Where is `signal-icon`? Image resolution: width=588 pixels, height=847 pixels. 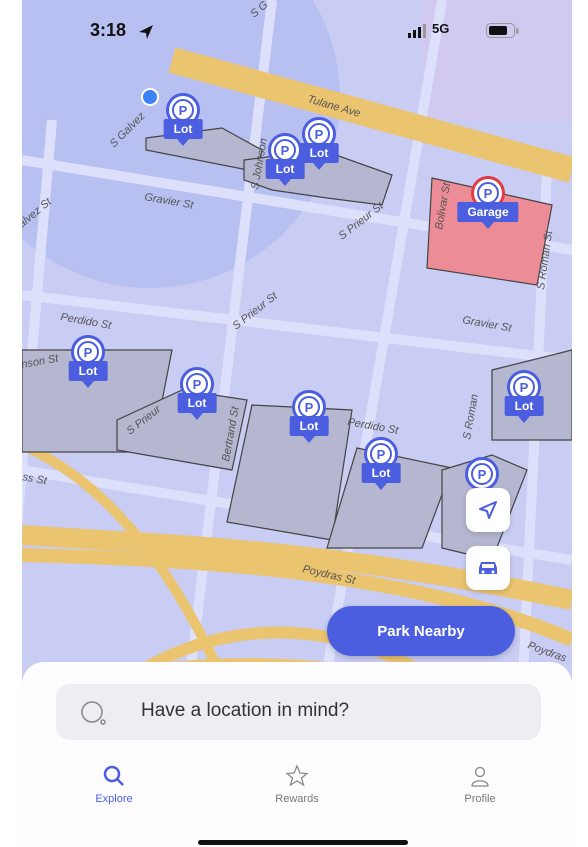 signal-icon is located at coordinates (417, 31).